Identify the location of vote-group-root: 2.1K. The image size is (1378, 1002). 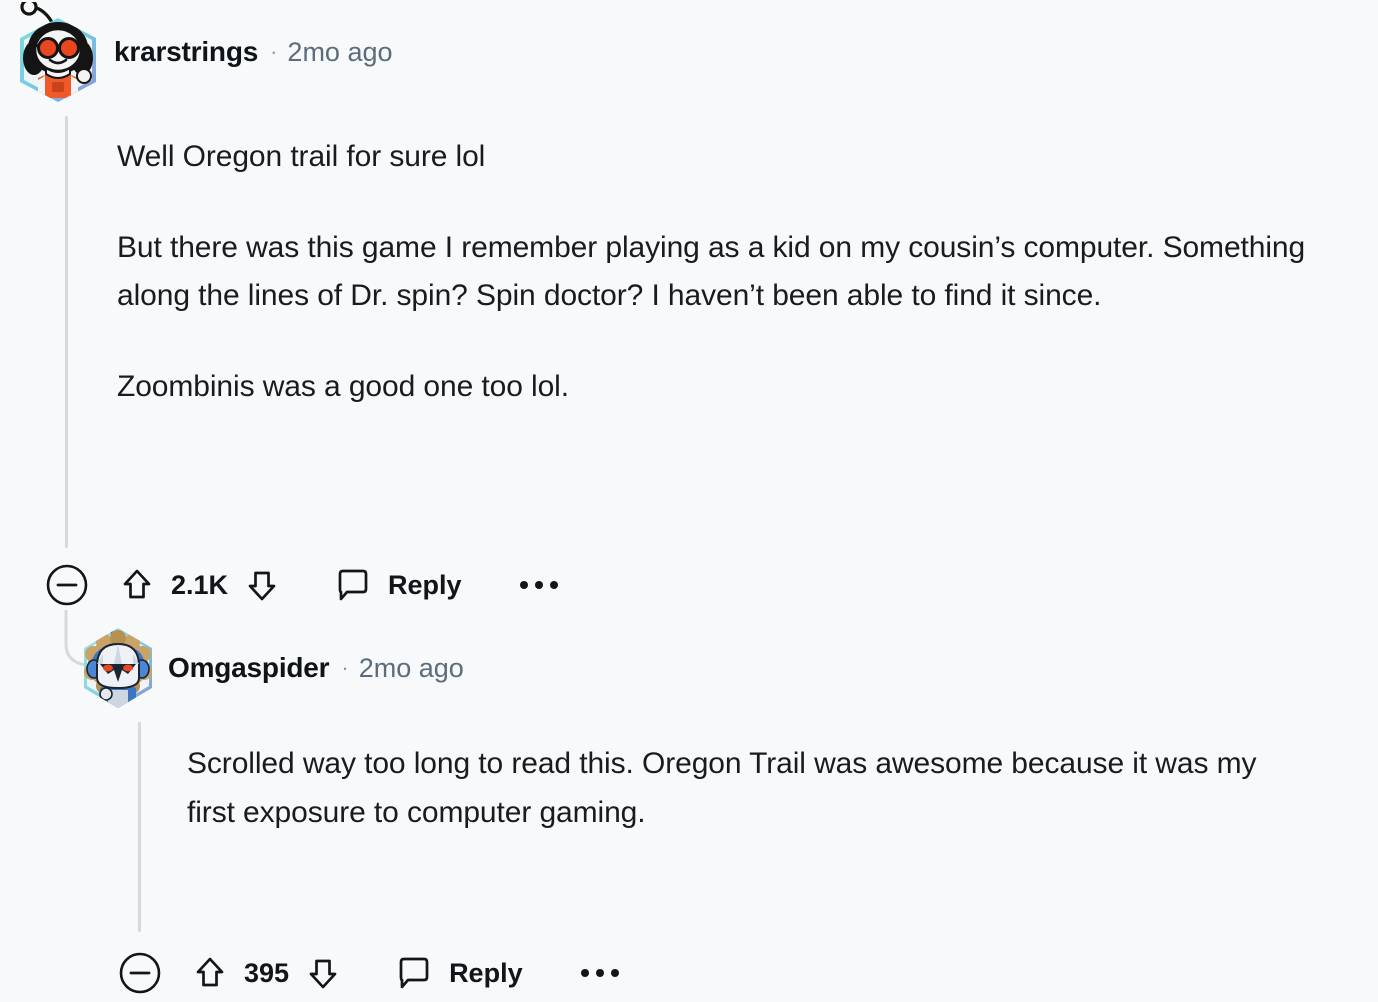
(199, 585).